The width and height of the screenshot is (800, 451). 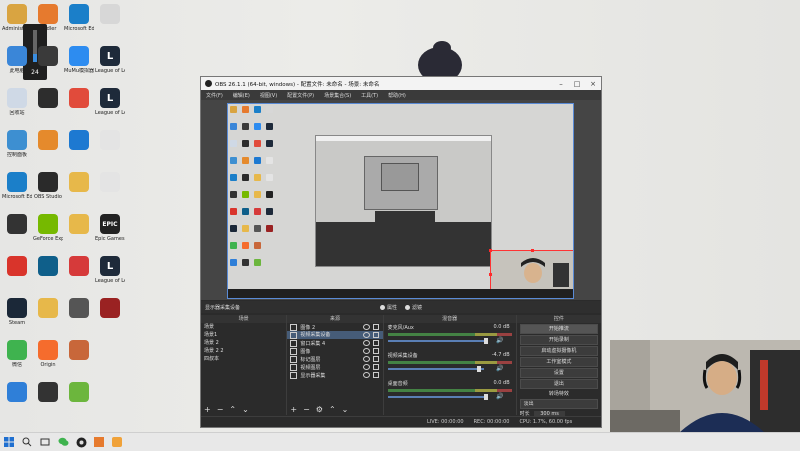 What do you see at coordinates (243, 335) in the screenshot?
I see `scene-item: 场景1` at bounding box center [243, 335].